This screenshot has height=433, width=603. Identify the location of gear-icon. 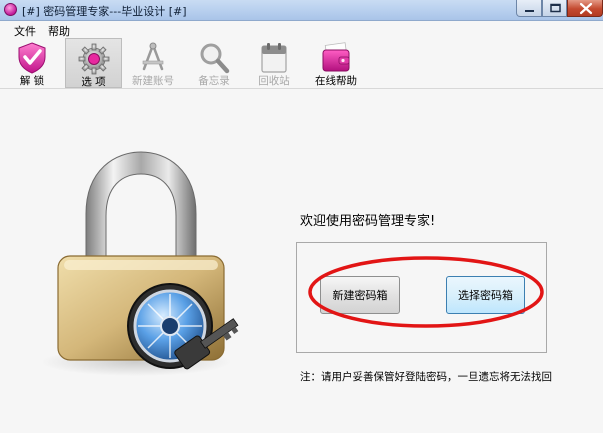
(93, 59).